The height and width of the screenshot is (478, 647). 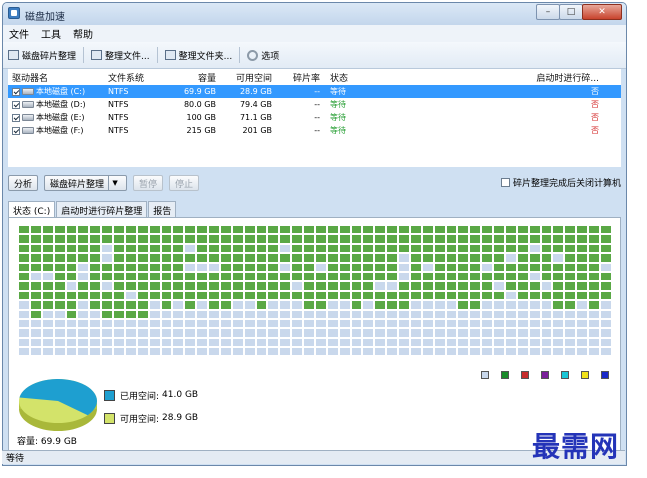 I want to click on pause-button: 暂停, so click(x=148, y=183).